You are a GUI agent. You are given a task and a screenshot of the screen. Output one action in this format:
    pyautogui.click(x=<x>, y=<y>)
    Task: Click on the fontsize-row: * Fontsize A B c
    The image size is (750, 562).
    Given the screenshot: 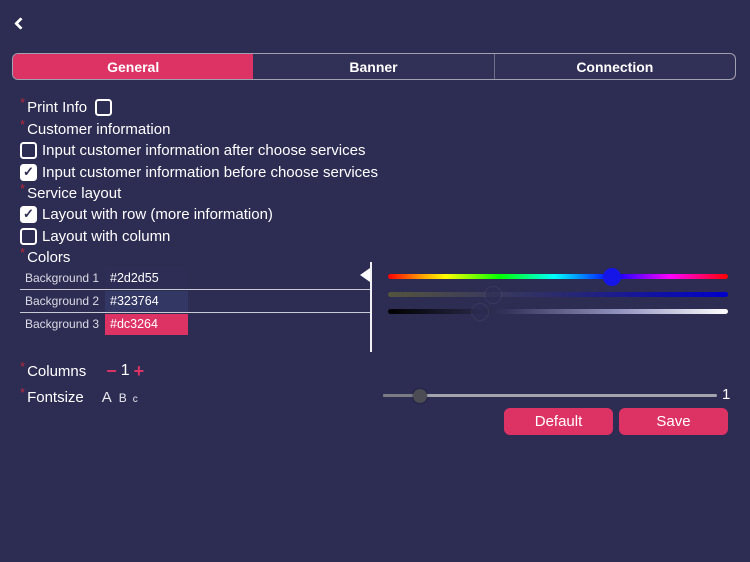 What is the action you would take?
    pyautogui.click(x=79, y=395)
    